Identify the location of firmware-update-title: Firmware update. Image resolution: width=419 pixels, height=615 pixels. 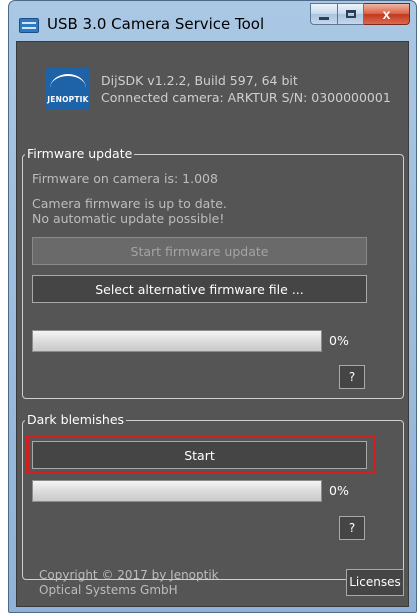
(80, 154).